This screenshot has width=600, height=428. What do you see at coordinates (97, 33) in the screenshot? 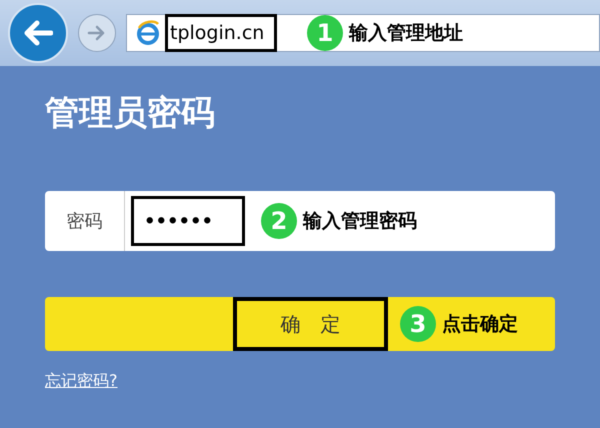
I see `right-arrow-icon` at bounding box center [97, 33].